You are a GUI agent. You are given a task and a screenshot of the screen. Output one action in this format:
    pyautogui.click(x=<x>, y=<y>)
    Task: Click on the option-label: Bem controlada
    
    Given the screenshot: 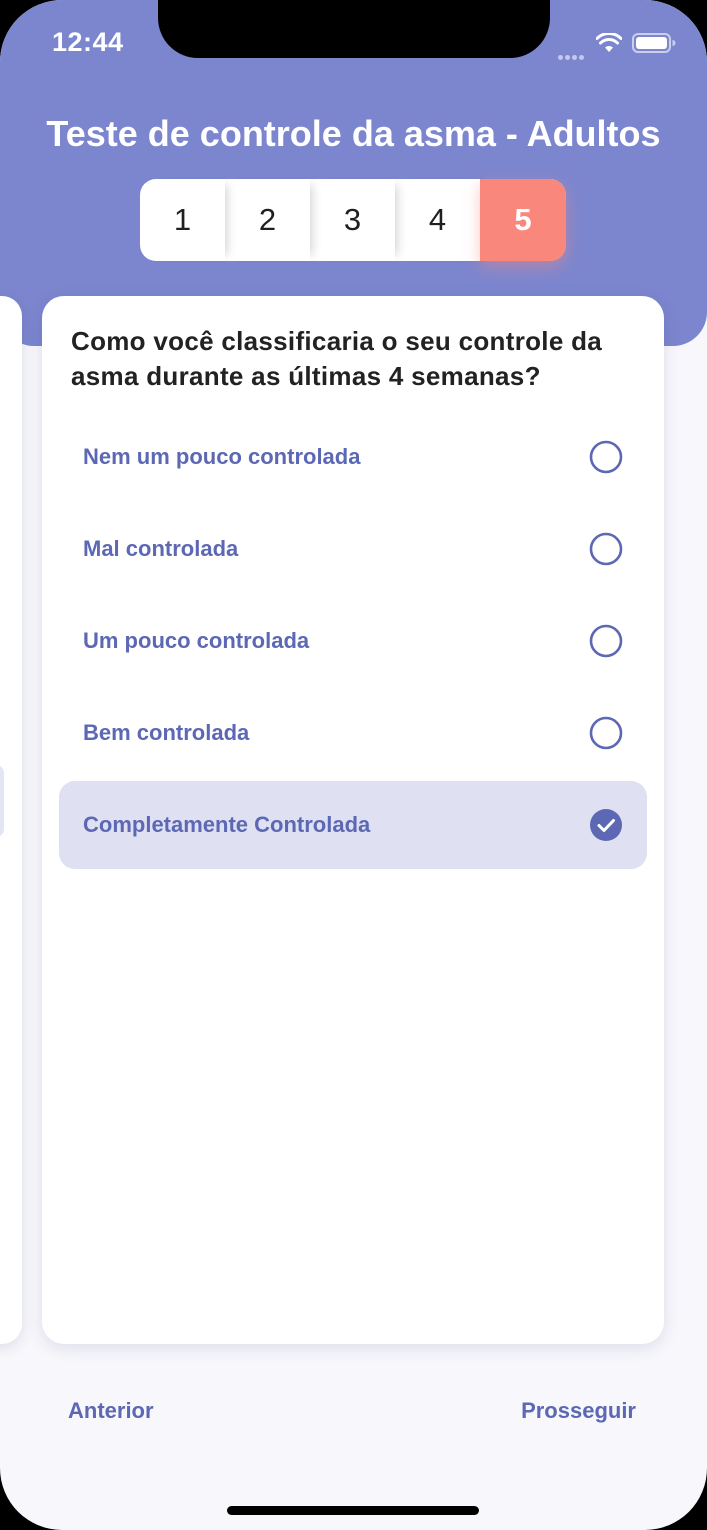 What is the action you would take?
    pyautogui.click(x=166, y=732)
    